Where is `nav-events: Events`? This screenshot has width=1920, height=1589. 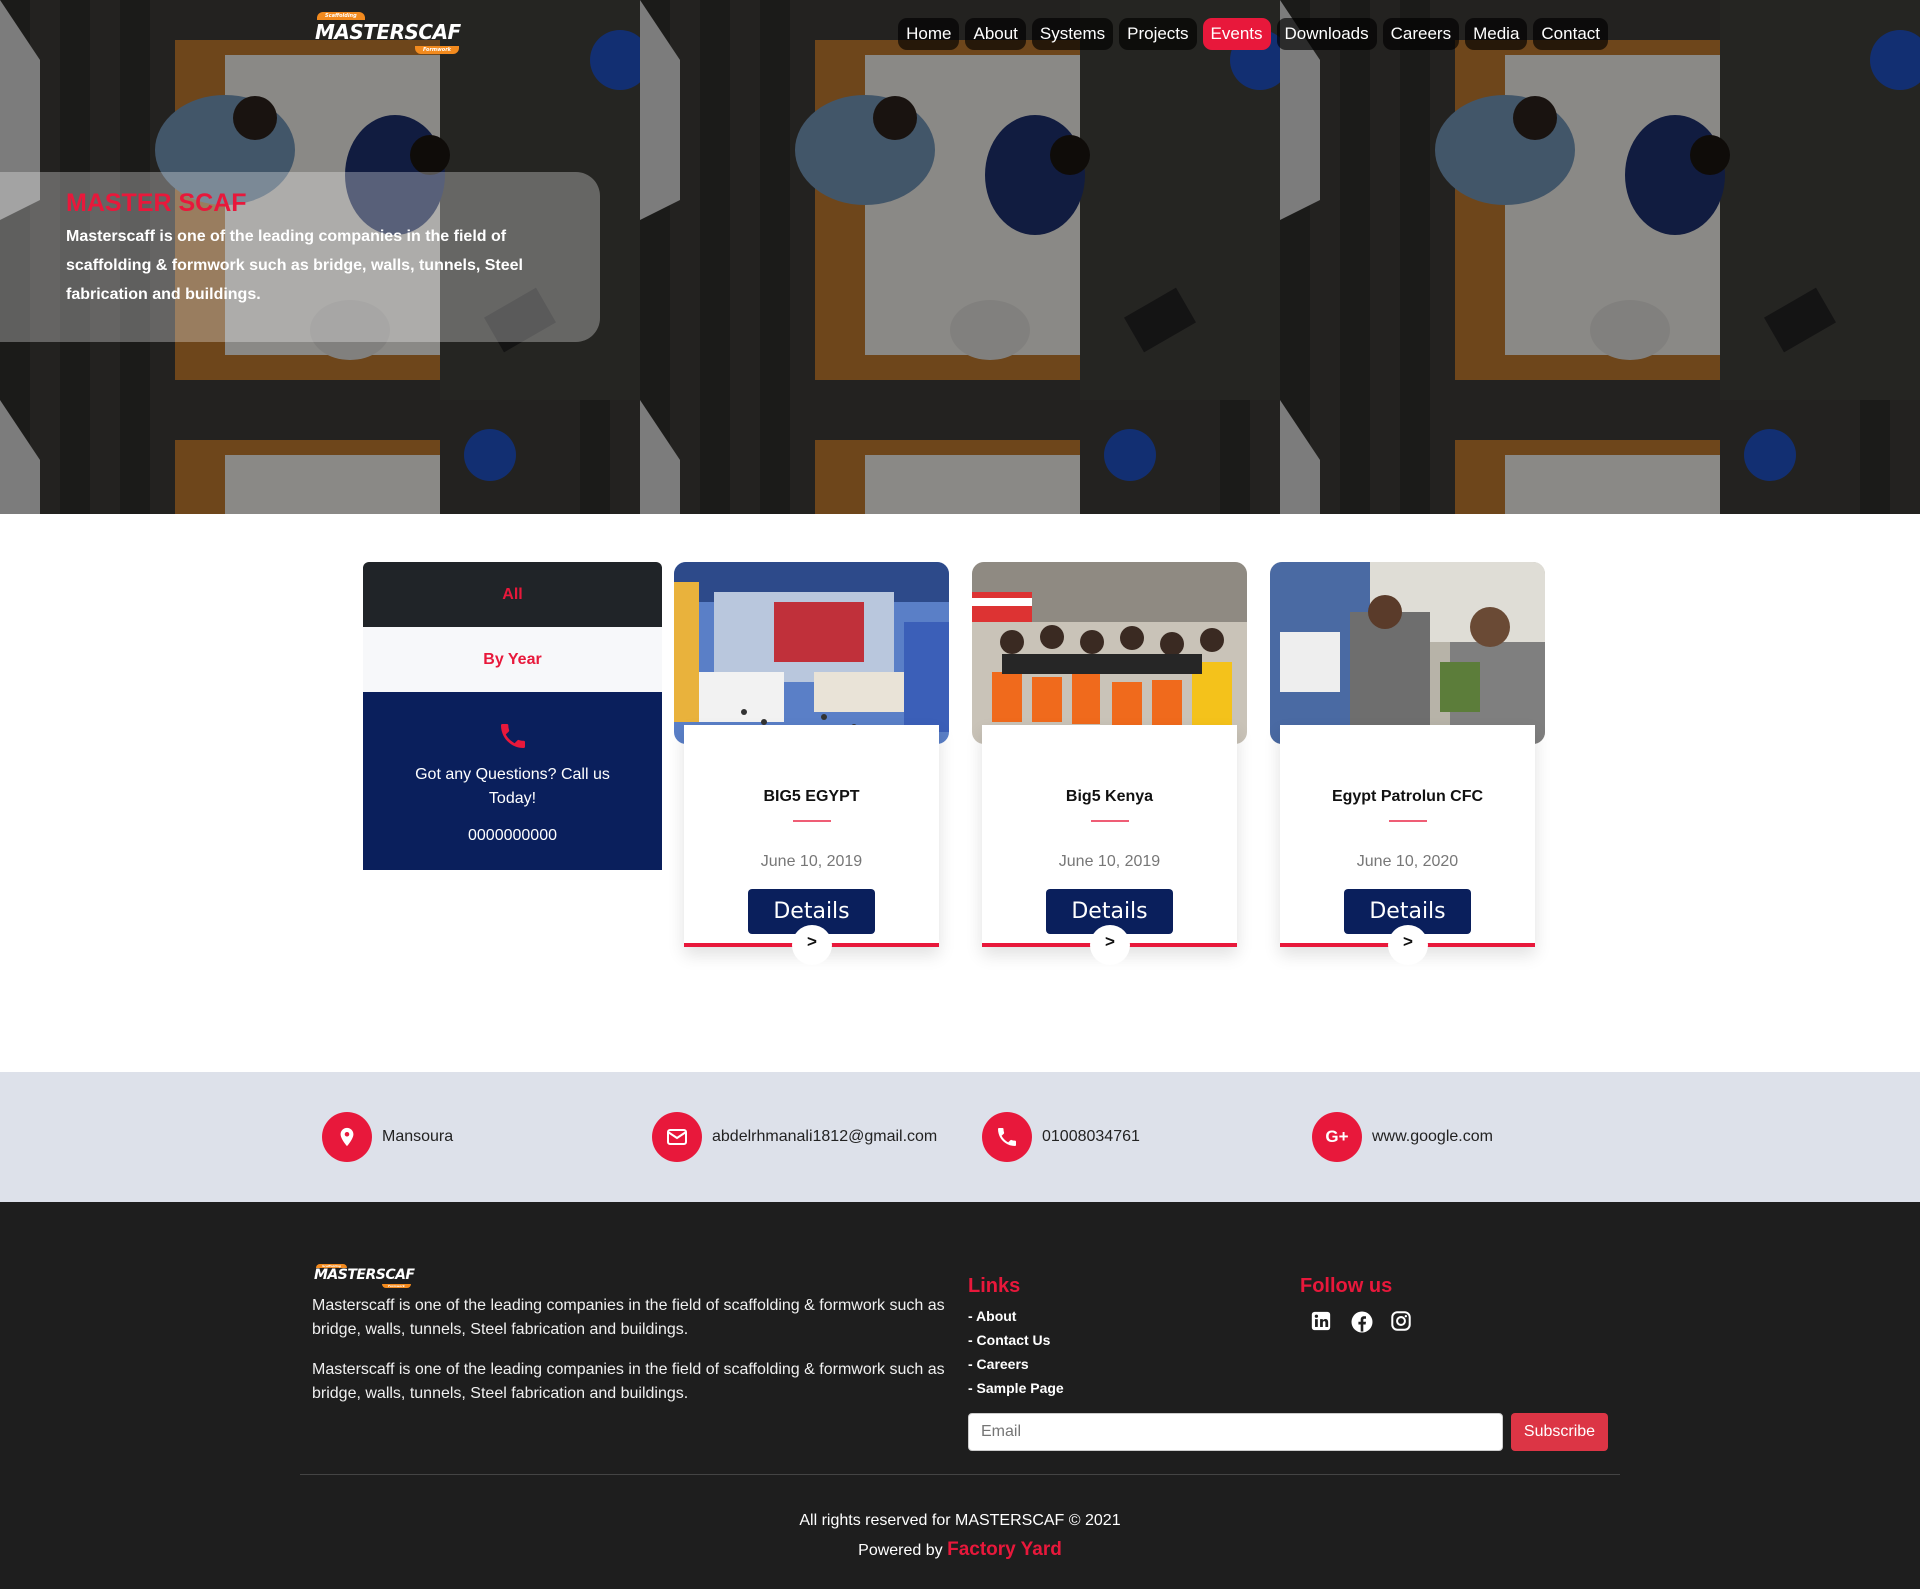 nav-events: Events is located at coordinates (1236, 34).